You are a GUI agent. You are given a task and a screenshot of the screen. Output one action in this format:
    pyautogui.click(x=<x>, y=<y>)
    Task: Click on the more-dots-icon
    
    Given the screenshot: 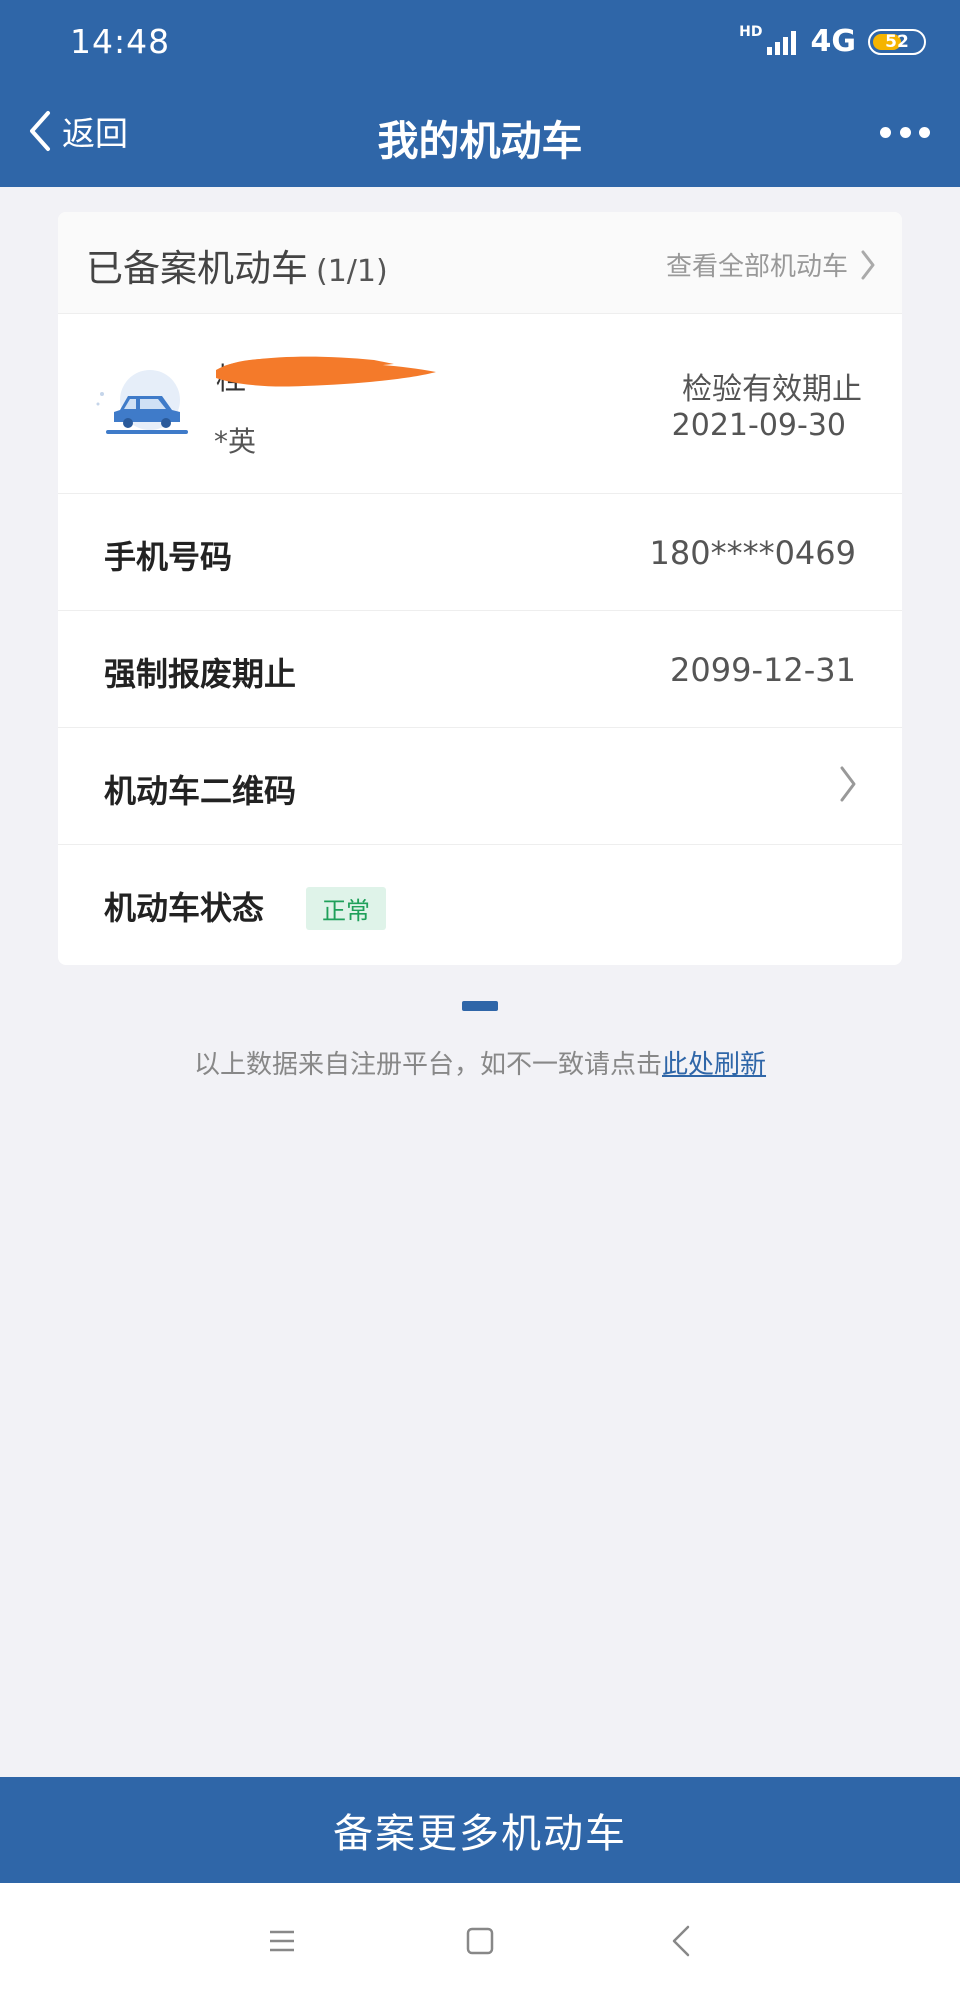 What is the action you would take?
    pyautogui.click(x=885, y=132)
    